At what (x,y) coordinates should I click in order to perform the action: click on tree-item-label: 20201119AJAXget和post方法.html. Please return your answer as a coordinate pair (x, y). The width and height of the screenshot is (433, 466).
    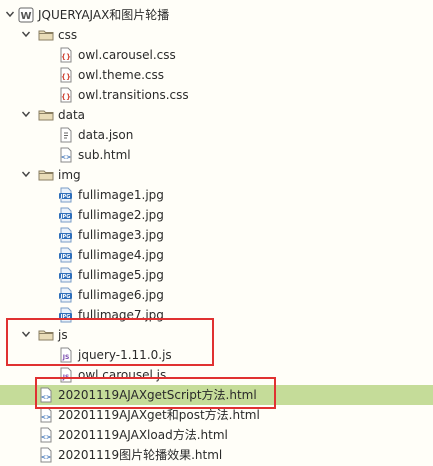
    Looking at the image, I should click on (159, 415).